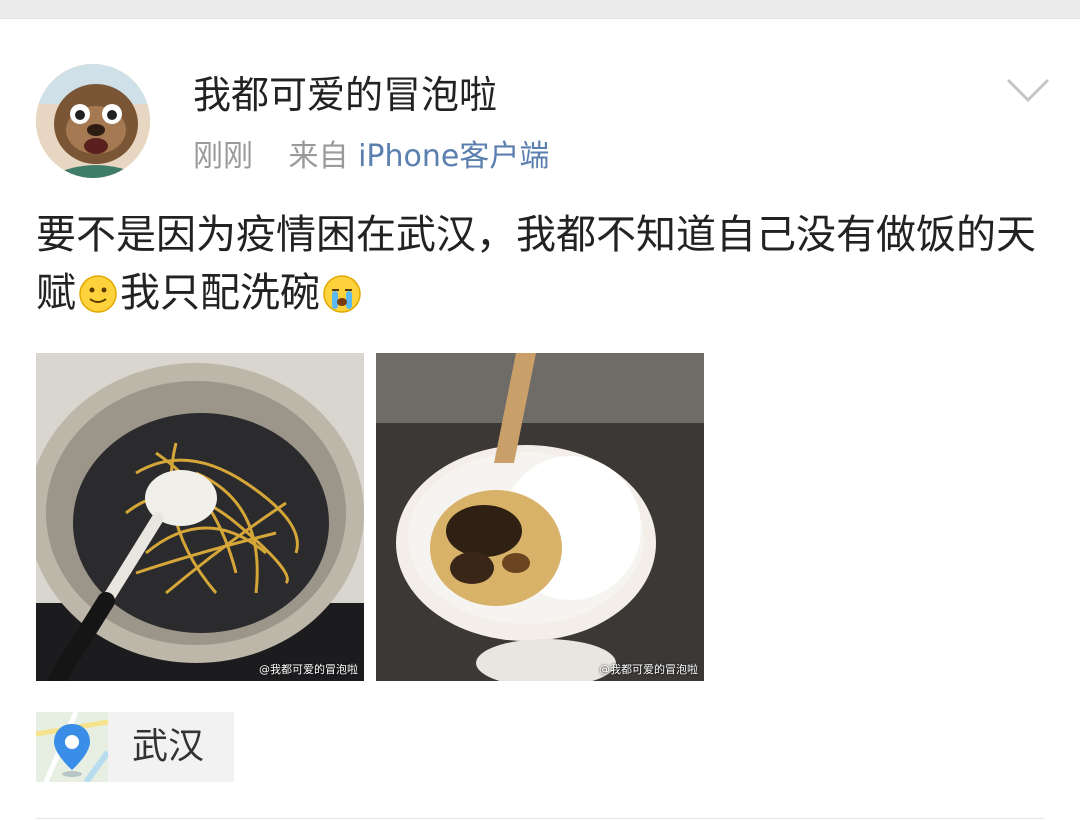 The width and height of the screenshot is (1080, 820). What do you see at coordinates (342, 294) in the screenshot?
I see `crying-emoji-icon` at bounding box center [342, 294].